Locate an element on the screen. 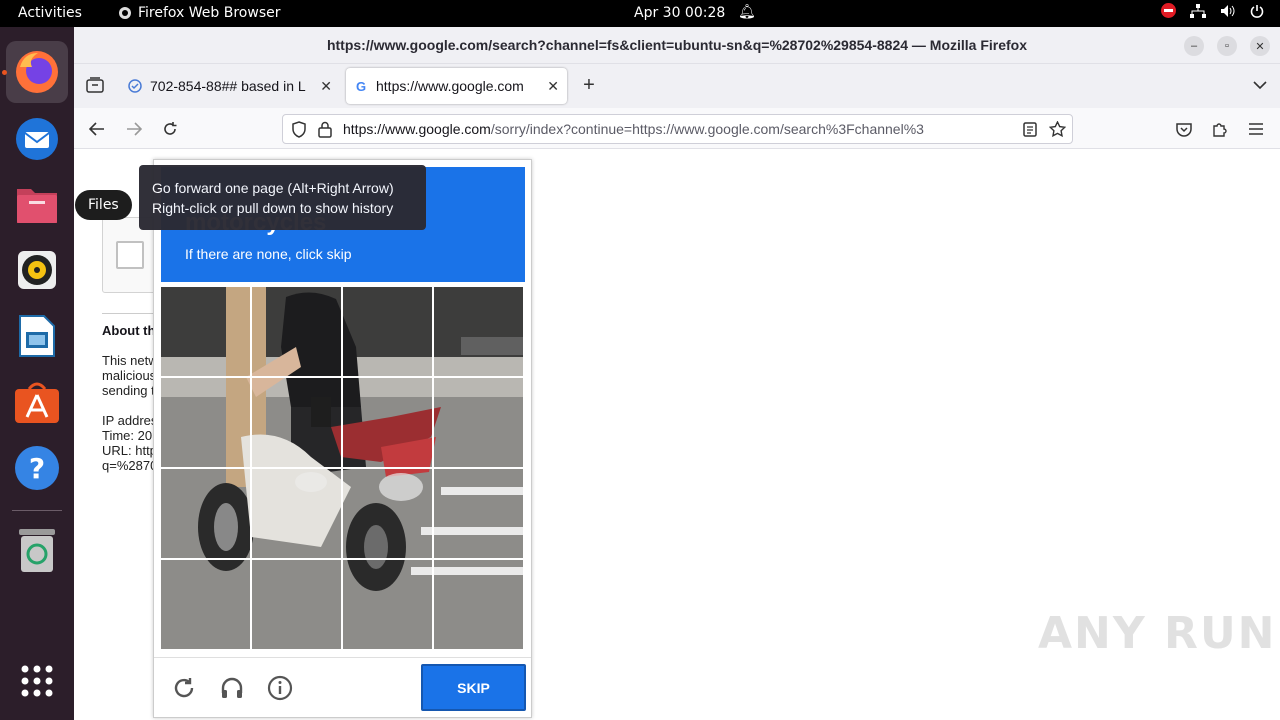 This screenshot has width=1280, height=720. tab-search-result: 702-854-88## based in L ✕ is located at coordinates (230, 86).